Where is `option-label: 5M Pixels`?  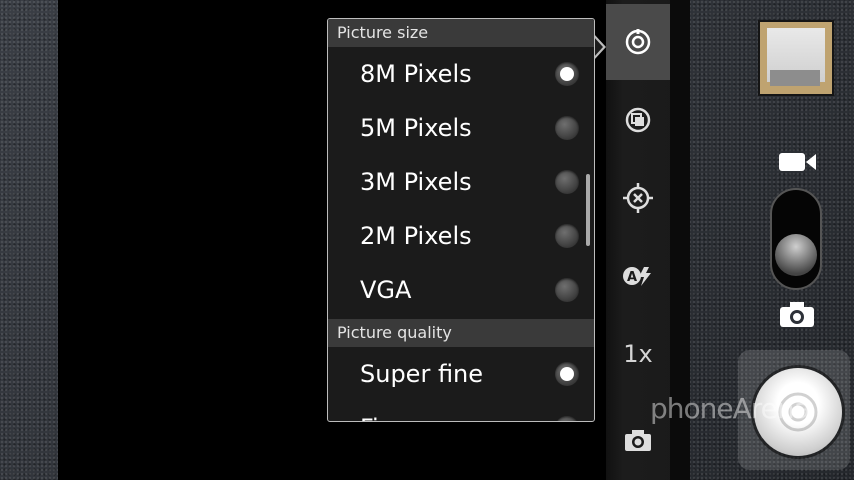
option-label: 5M Pixels is located at coordinates (416, 128).